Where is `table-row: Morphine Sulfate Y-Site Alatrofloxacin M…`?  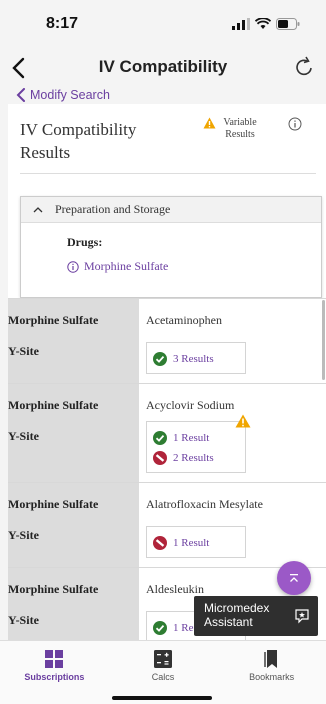
table-row: Morphine Sulfate Y-Site Alatrofloxacin M… is located at coordinates (167, 524).